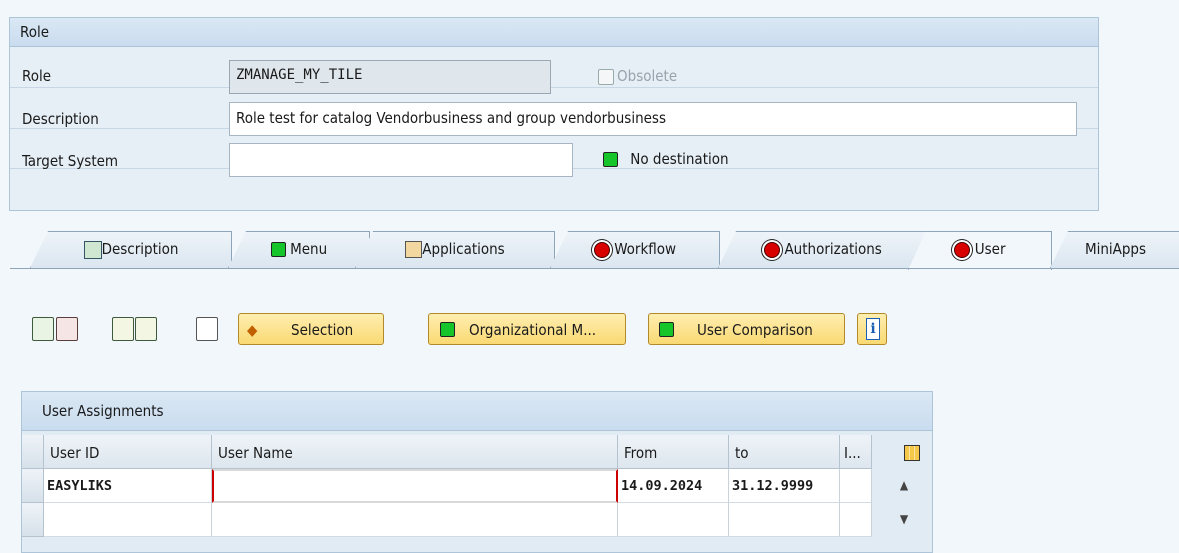 Image resolution: width=1179 pixels, height=553 pixels. What do you see at coordinates (123, 329) in the screenshot?
I see `select-all-icon` at bounding box center [123, 329].